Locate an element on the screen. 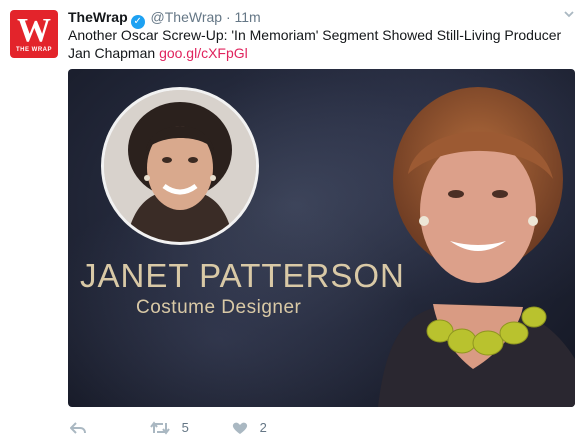  account-handle: @TheWrap is located at coordinates (187, 17).